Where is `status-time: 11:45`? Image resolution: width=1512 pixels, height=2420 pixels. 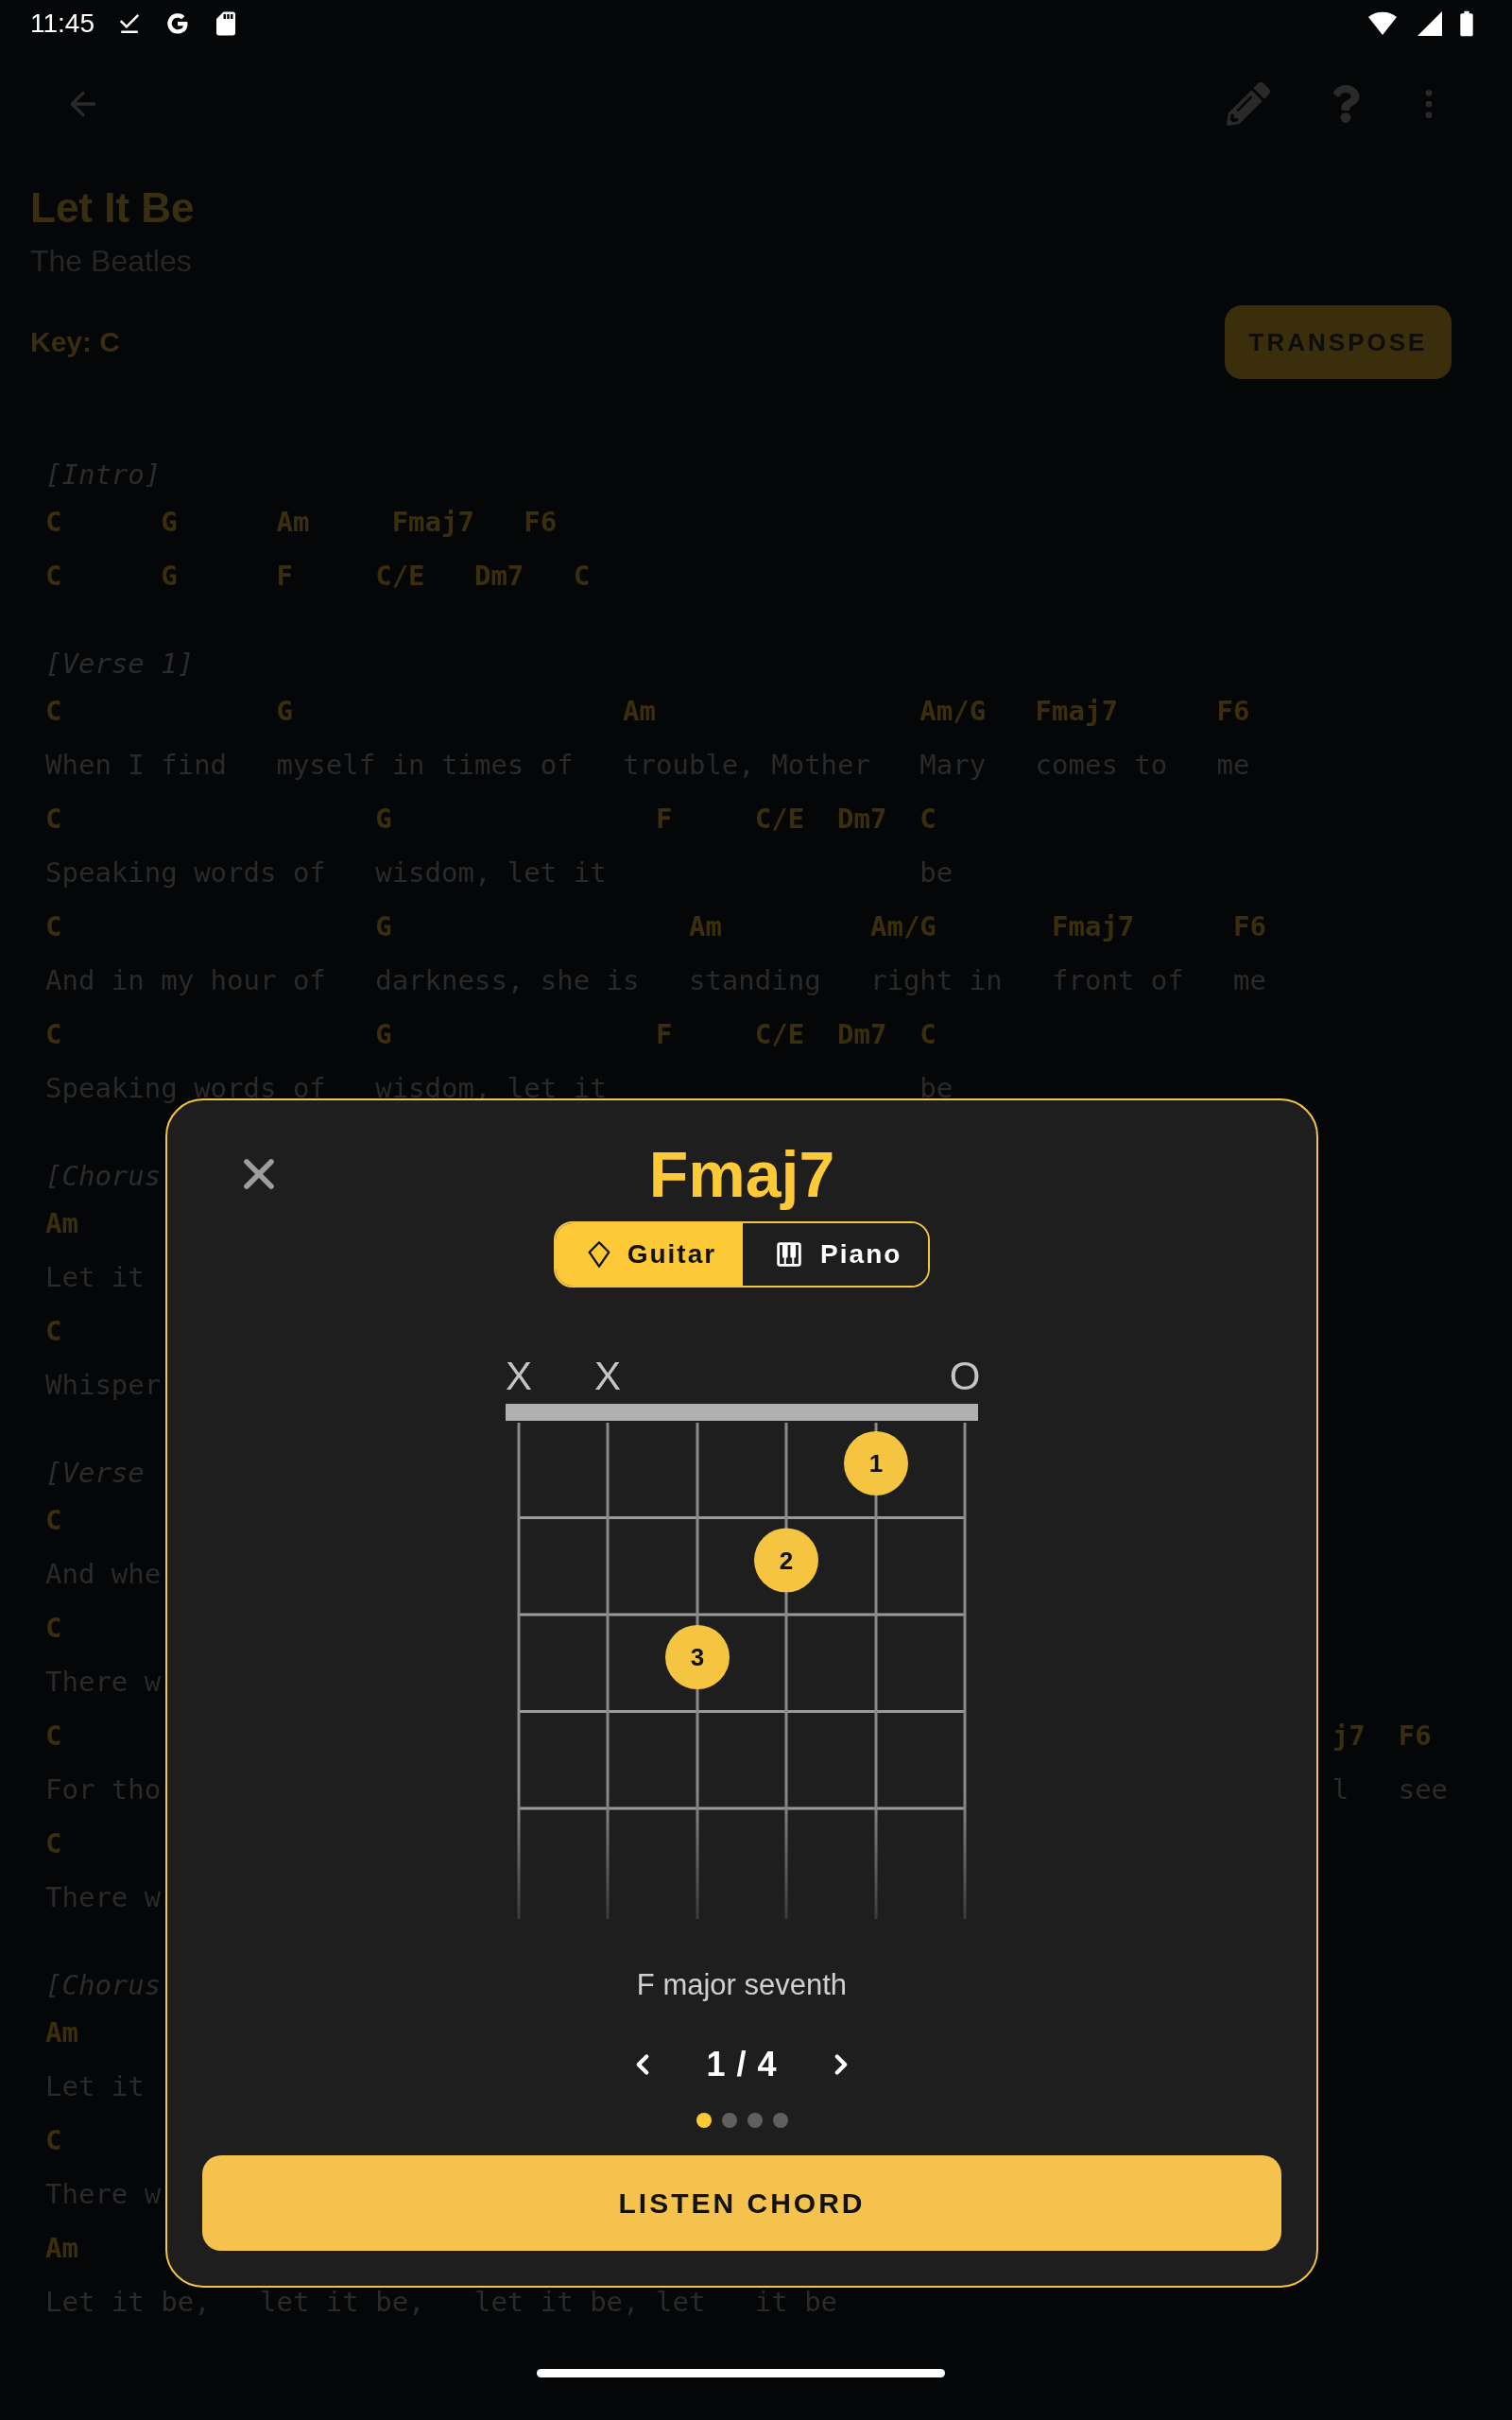 status-time: 11:45 is located at coordinates (62, 24).